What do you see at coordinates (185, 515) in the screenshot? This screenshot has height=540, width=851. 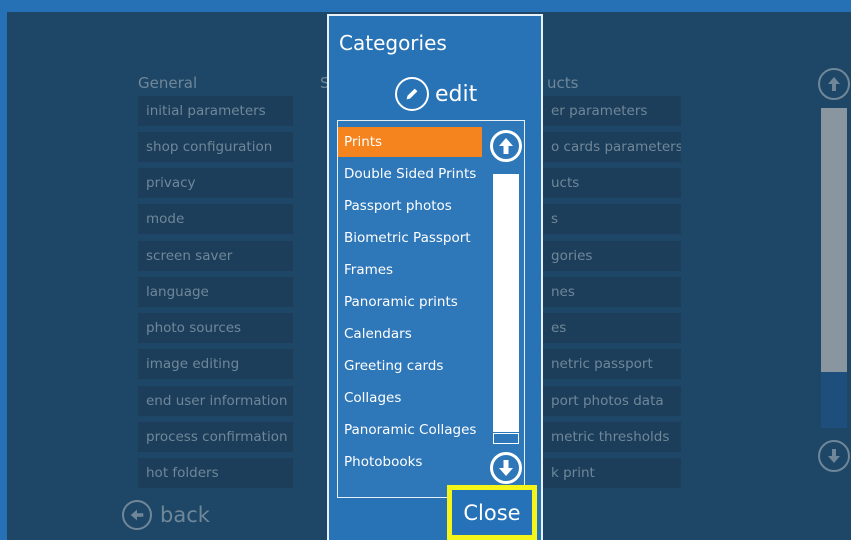 I see `back-label: back` at bounding box center [185, 515].